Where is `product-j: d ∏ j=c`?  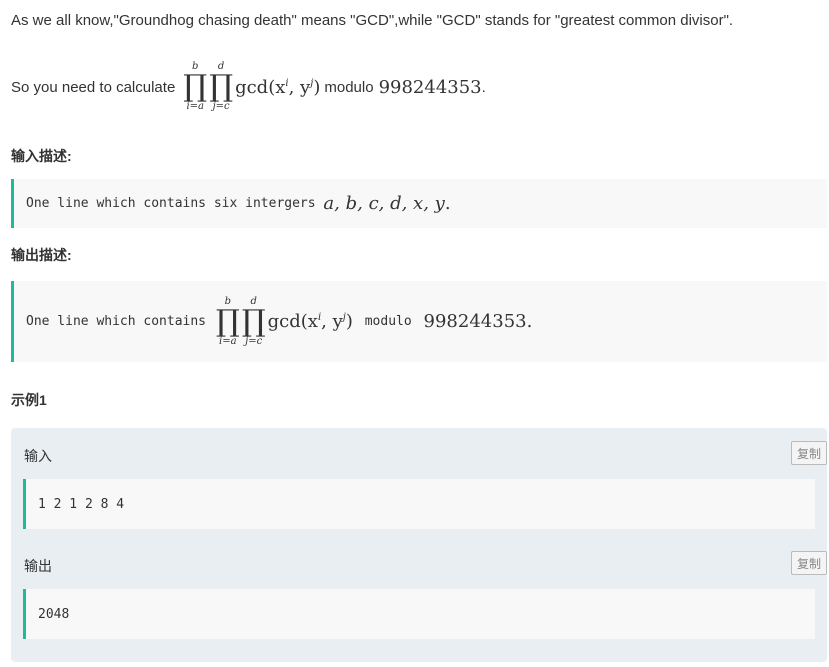
product-j: d ∏ j=c is located at coordinates (221, 87).